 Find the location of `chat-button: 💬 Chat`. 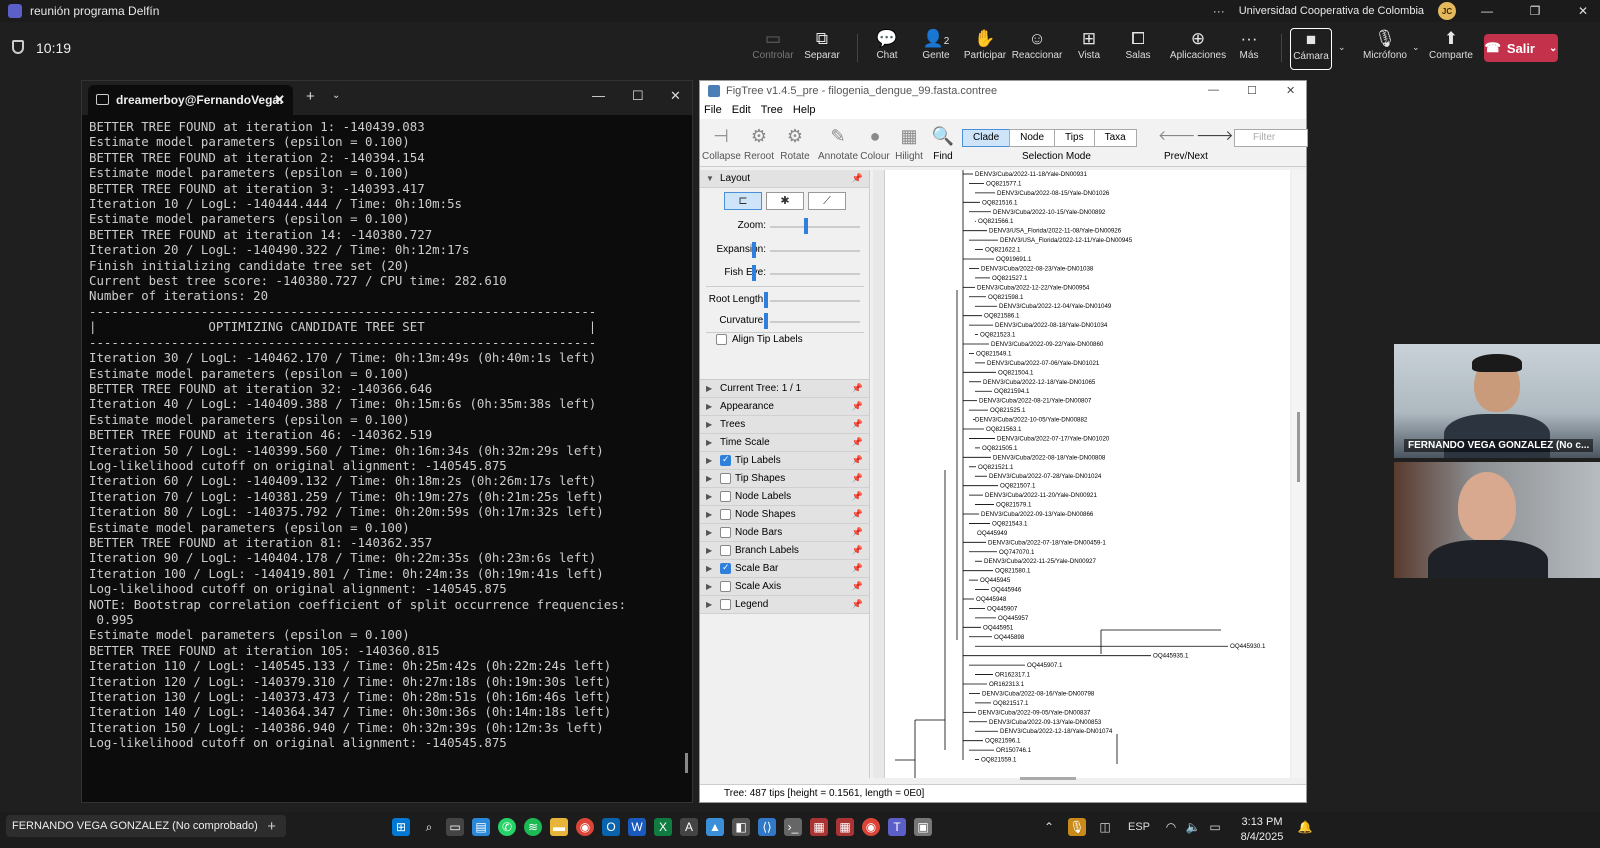

chat-button: 💬 Chat is located at coordinates (887, 49).